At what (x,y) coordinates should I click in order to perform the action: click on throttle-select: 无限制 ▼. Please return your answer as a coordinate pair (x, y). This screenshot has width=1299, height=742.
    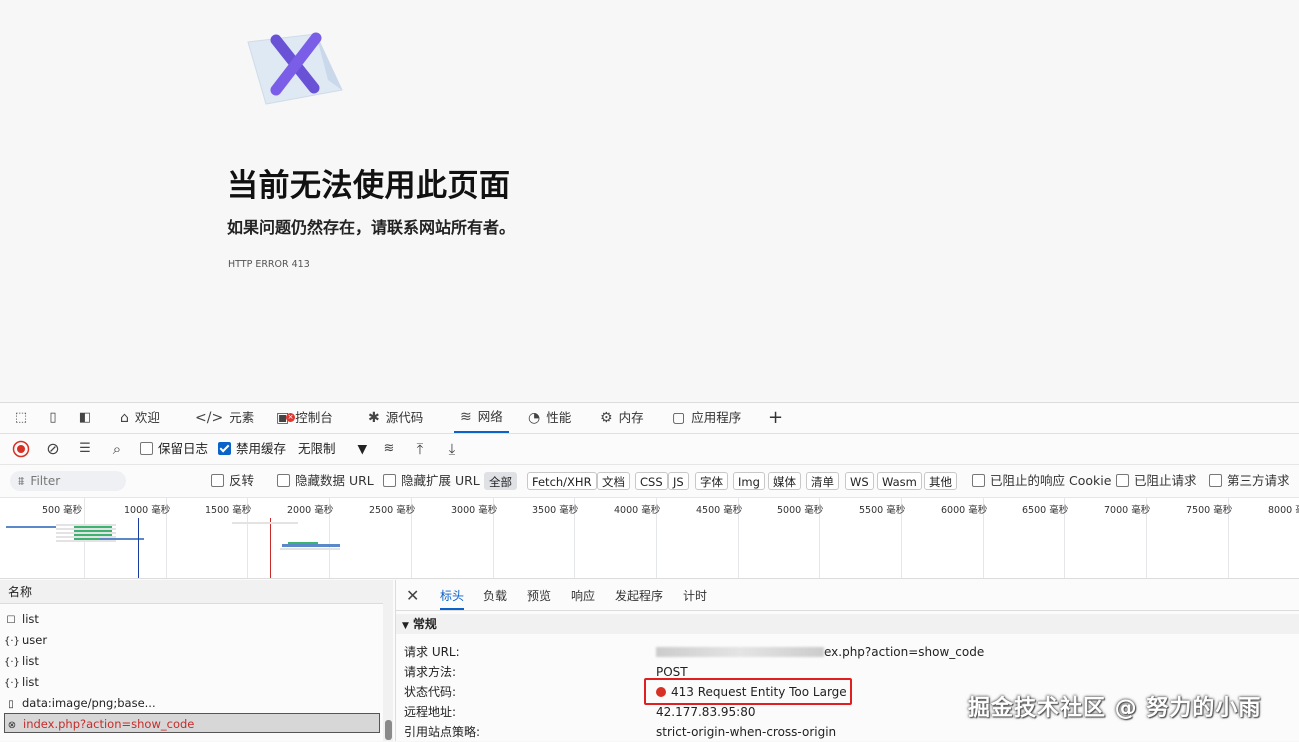
    Looking at the image, I should click on (332, 449).